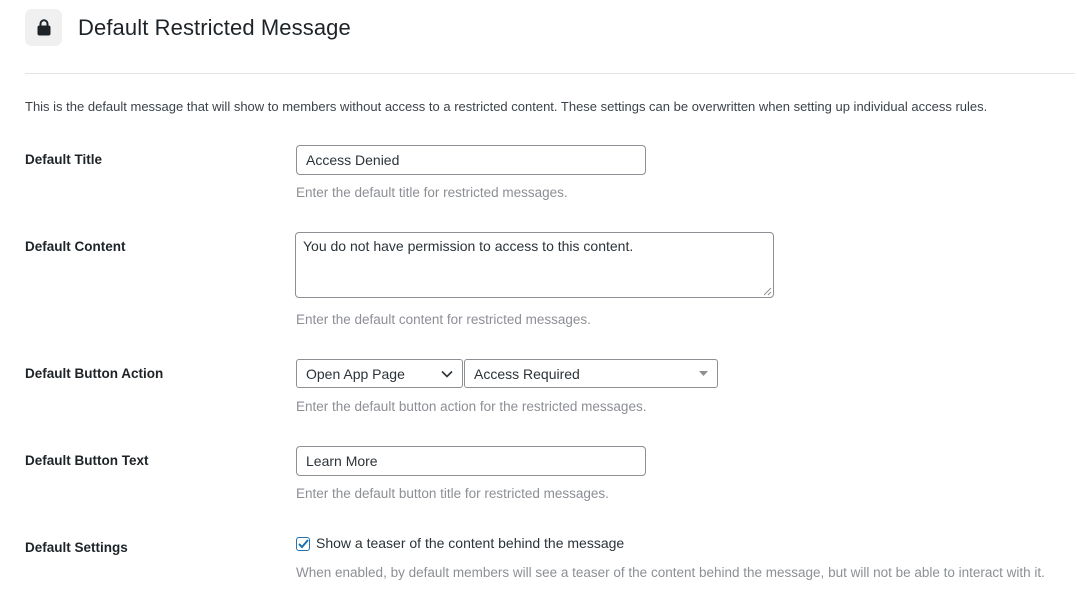 The image size is (1077, 596). What do you see at coordinates (471, 160) in the screenshot?
I see `default-title-input: Access Denied` at bounding box center [471, 160].